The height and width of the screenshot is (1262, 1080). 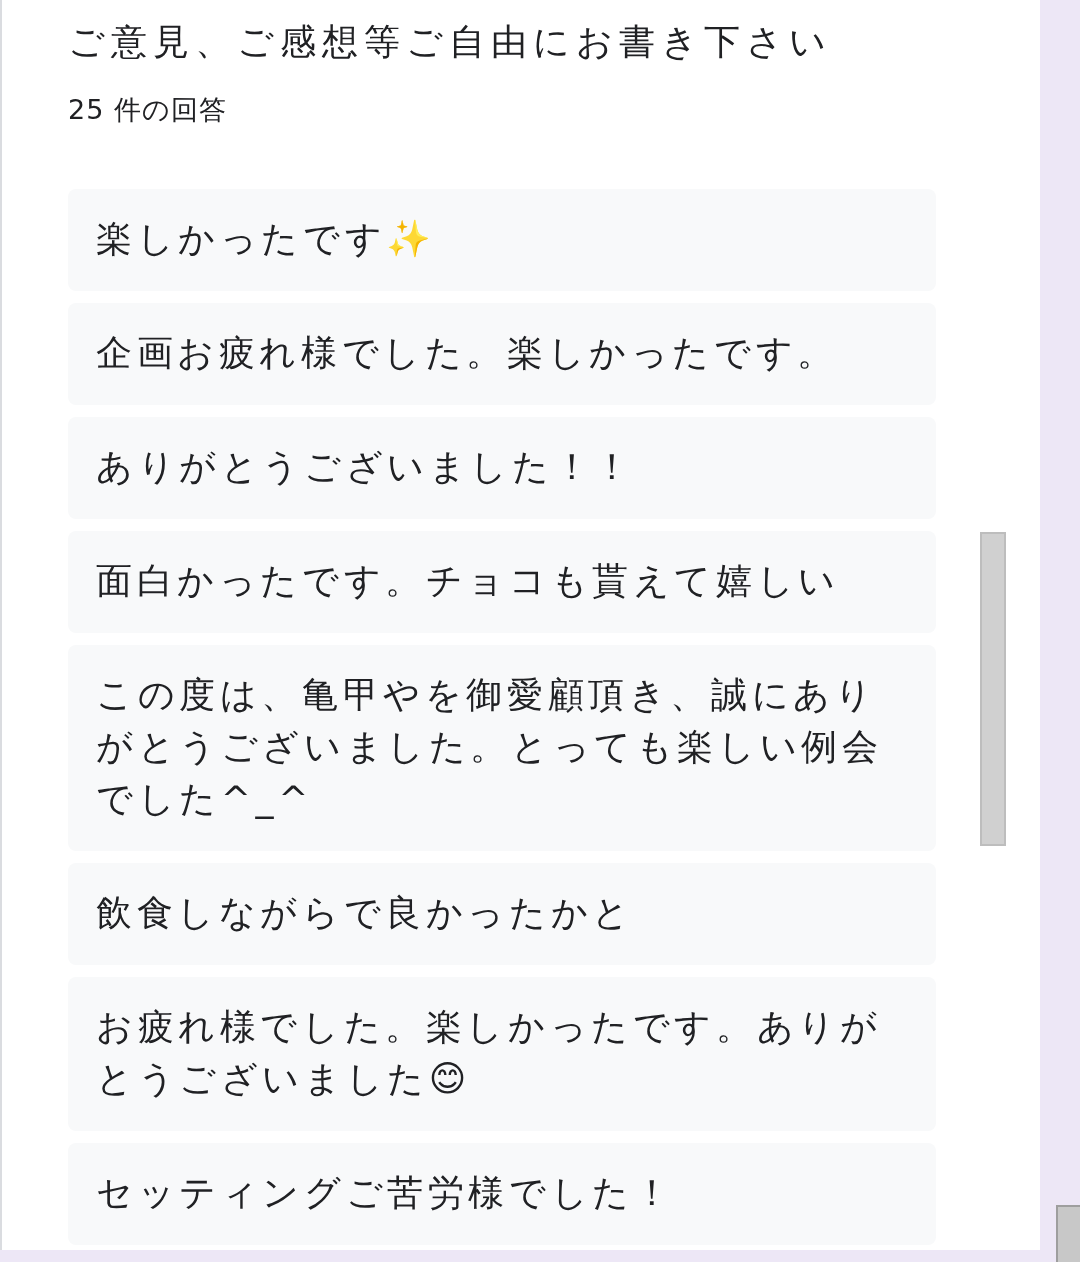 I want to click on response-text: お疲れ様でした。楽しかったです。ありがとうございました😊, so click(x=502, y=1053).